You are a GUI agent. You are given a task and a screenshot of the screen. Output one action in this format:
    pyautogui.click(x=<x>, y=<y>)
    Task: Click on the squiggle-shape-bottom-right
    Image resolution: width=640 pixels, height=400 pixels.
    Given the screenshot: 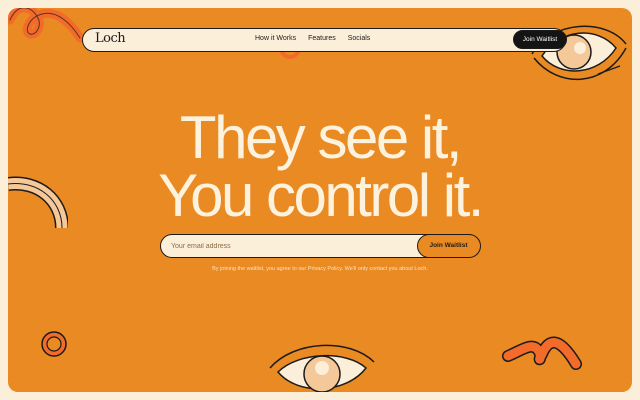 What is the action you would take?
    pyautogui.click(x=542, y=353)
    